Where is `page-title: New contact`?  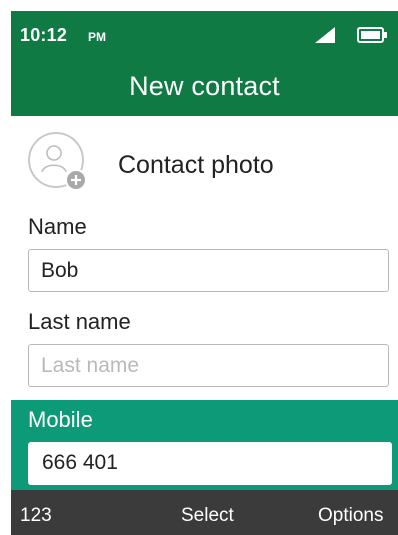 page-title: New contact is located at coordinates (204, 86).